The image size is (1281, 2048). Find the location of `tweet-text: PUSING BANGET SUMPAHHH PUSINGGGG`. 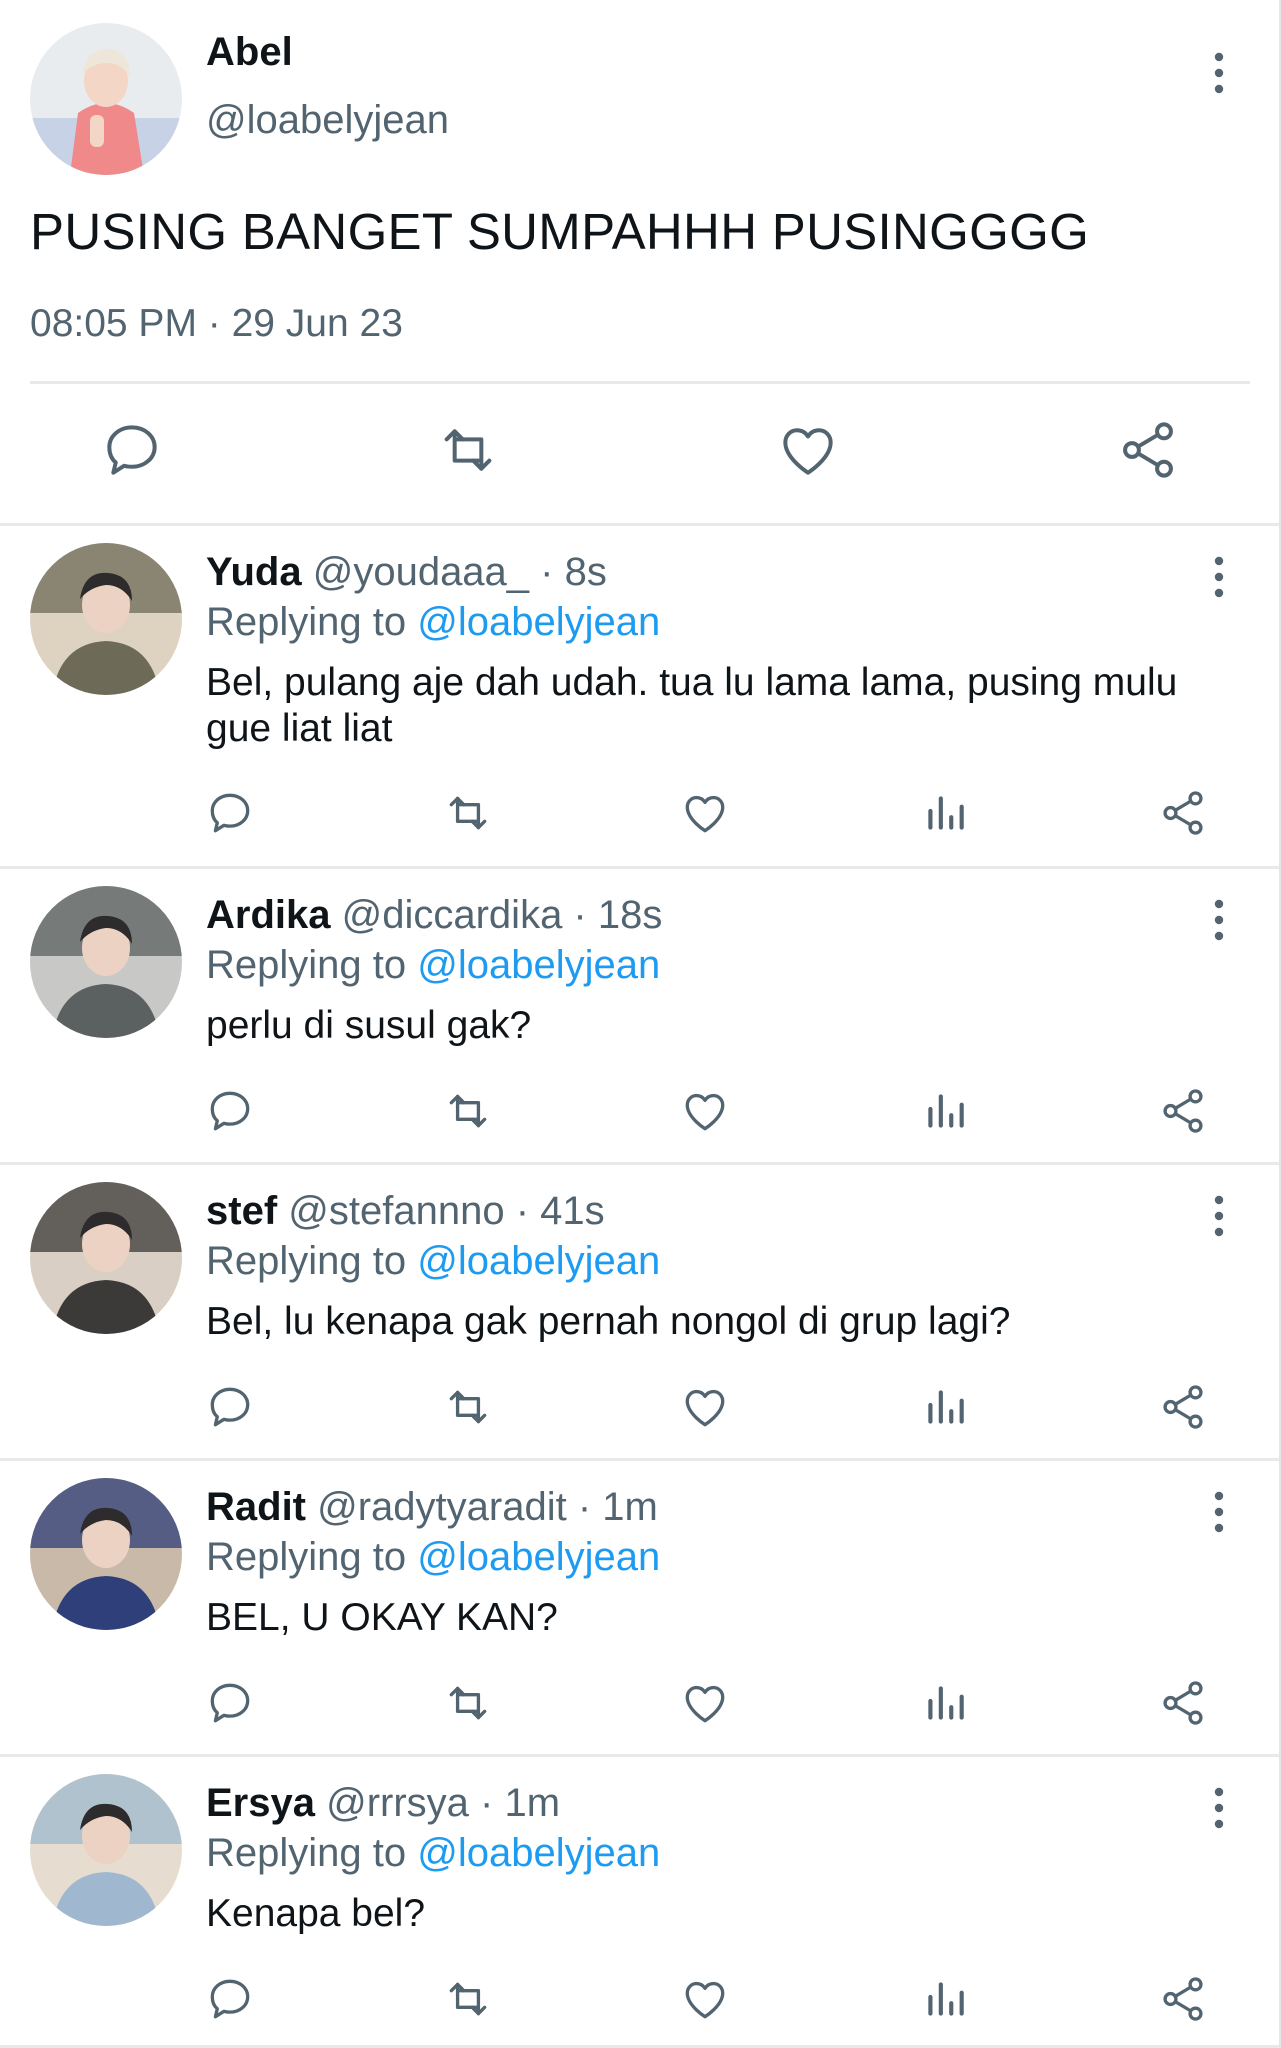

tweet-text: PUSING BANGET SUMPAHHH PUSINGGGG is located at coordinates (560, 231).